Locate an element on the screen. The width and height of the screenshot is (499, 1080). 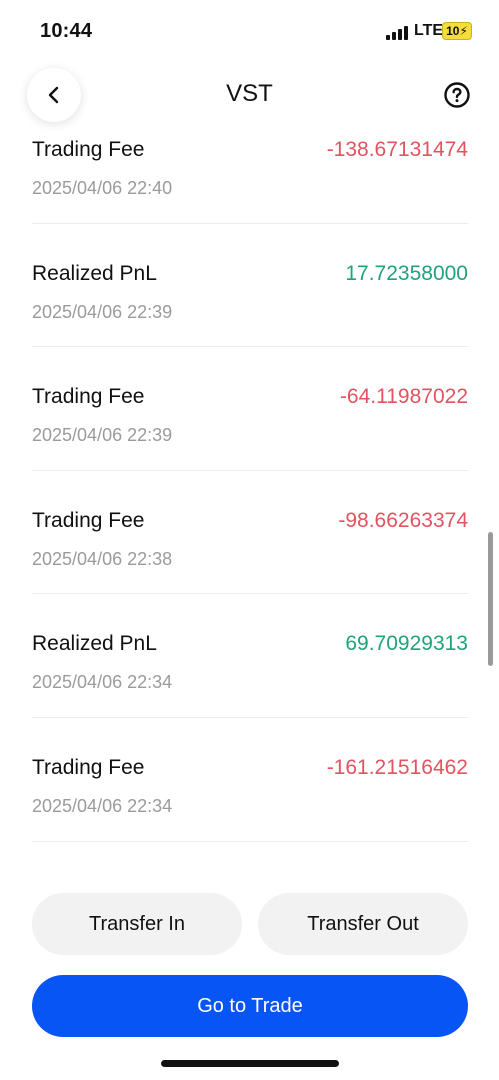
list-item: Trading Fee -138.67131474 2025/04/06 22:40 is located at coordinates (250, 177).